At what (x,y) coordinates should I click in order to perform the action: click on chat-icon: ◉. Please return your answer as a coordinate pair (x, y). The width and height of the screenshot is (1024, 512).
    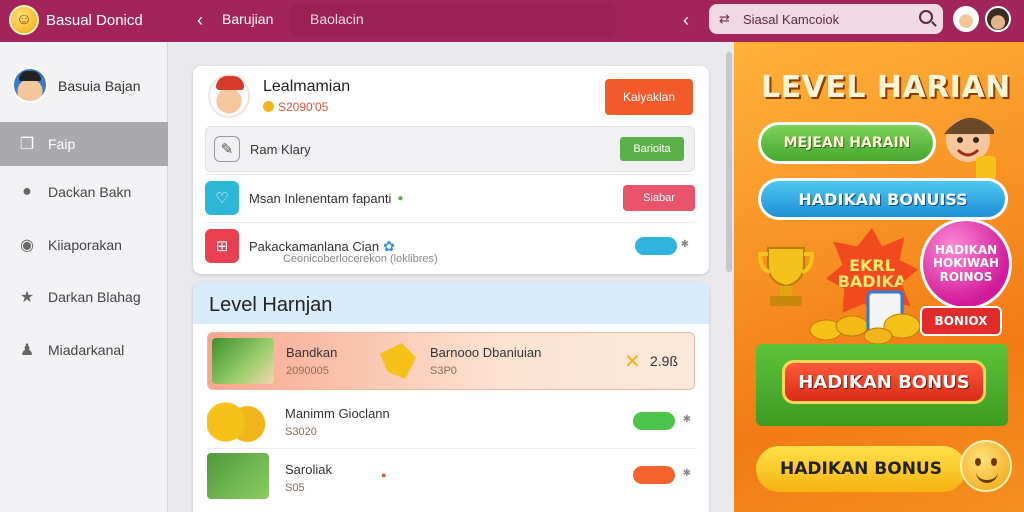
    Looking at the image, I should click on (27, 245).